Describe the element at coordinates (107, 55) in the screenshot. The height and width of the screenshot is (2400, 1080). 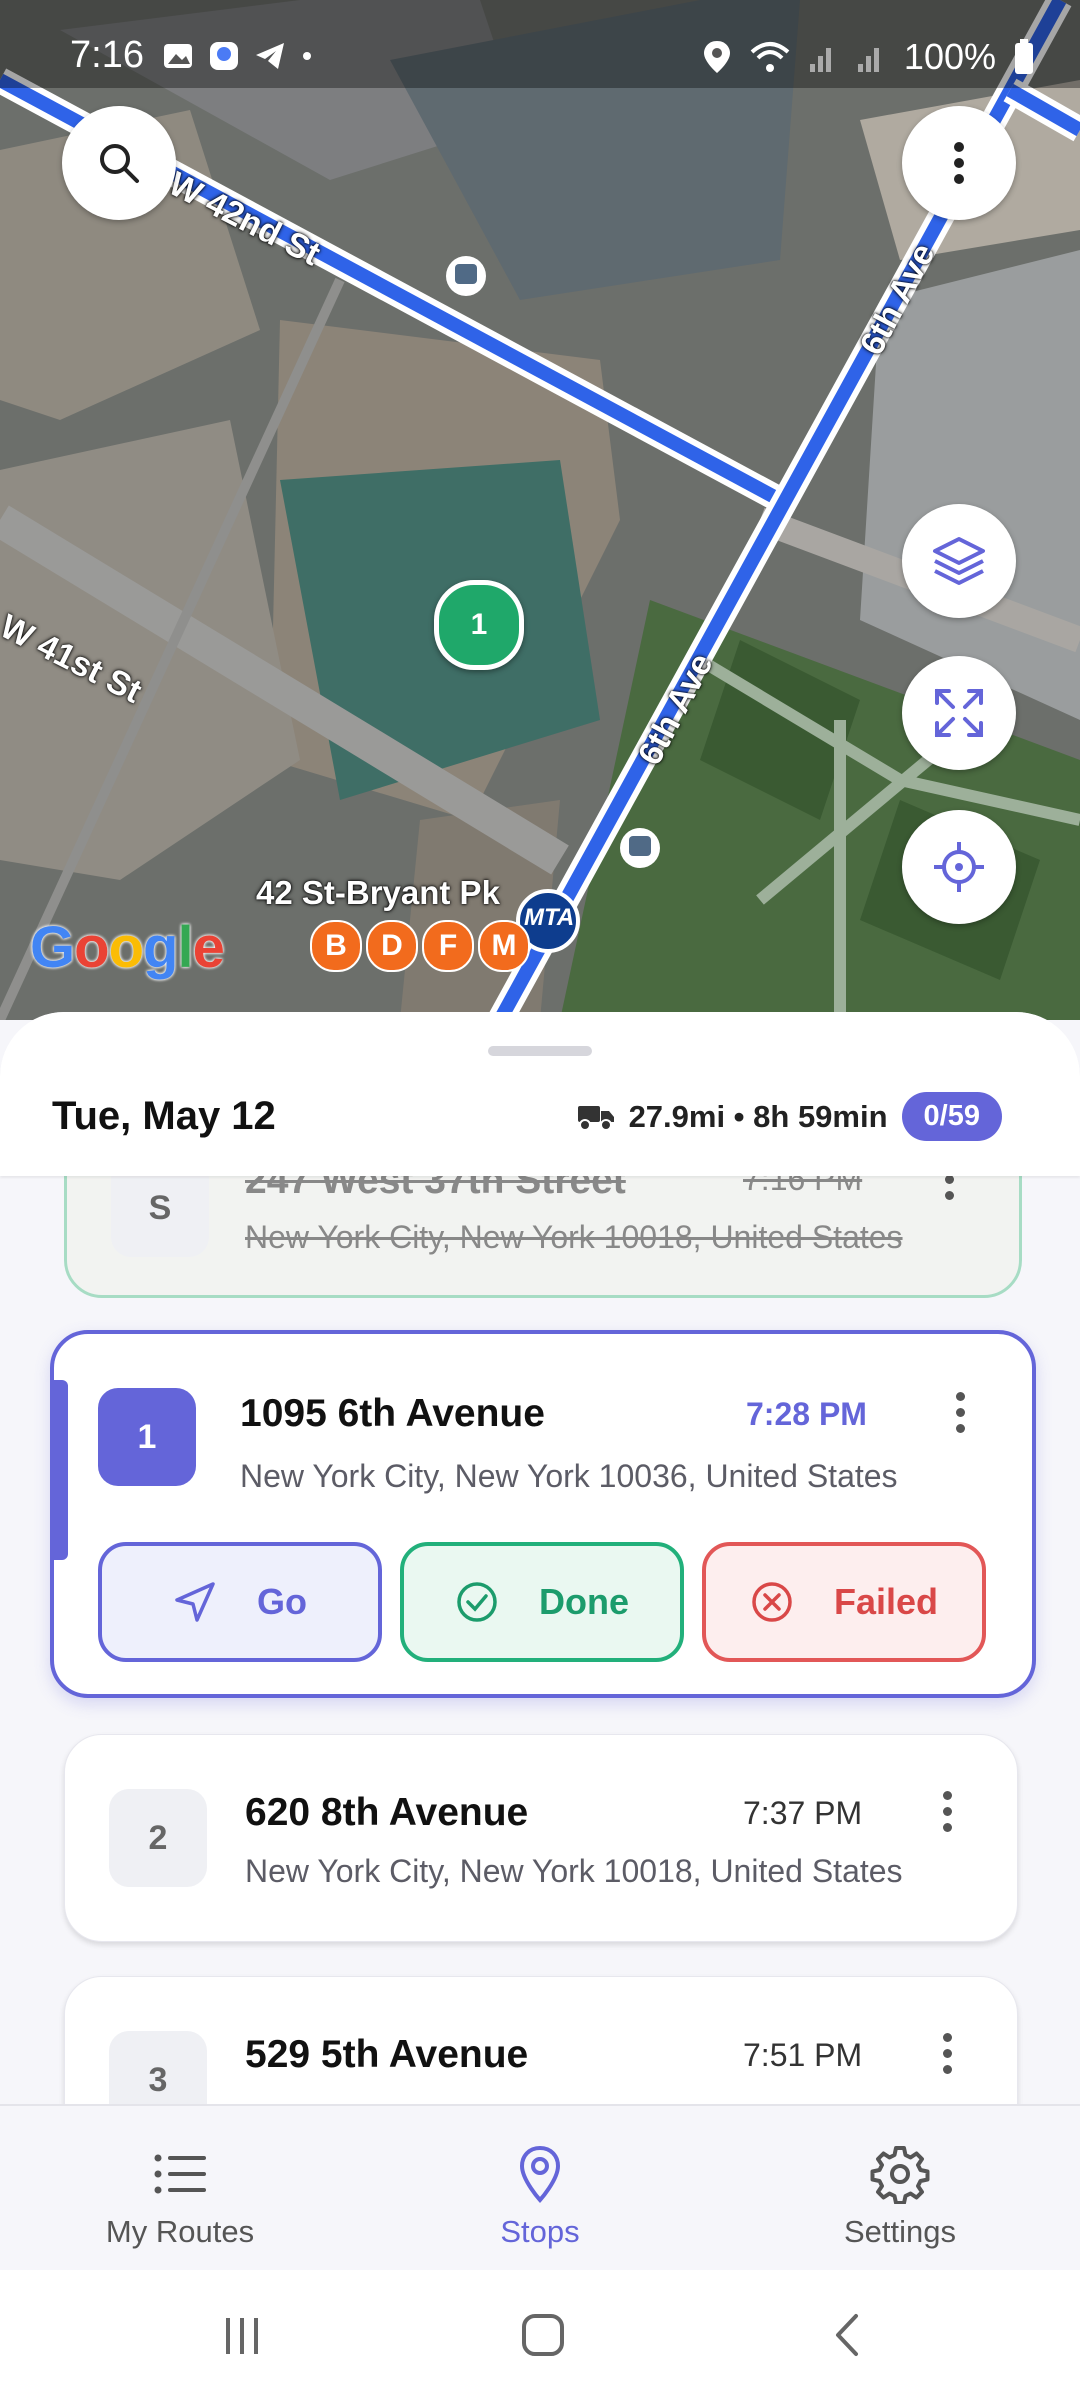
I see `status-time: 7:16` at that location.